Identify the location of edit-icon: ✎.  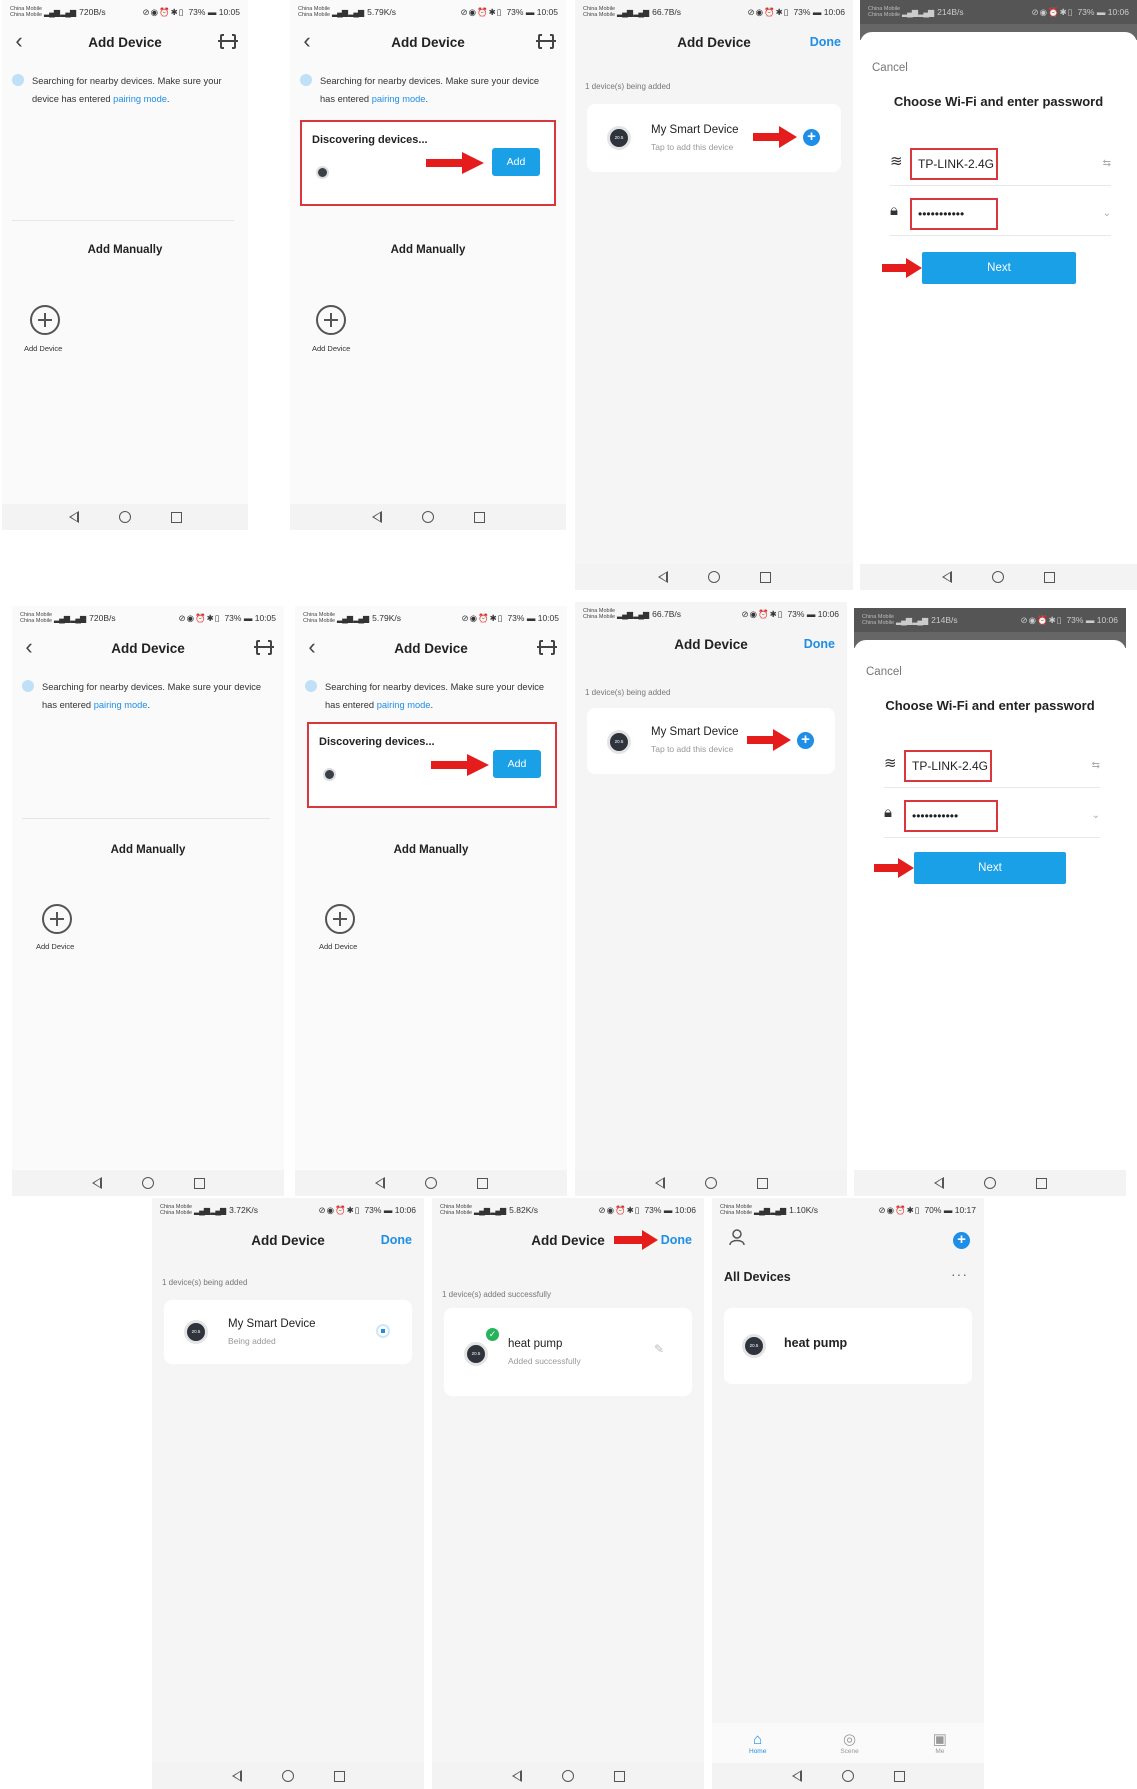
(659, 1349).